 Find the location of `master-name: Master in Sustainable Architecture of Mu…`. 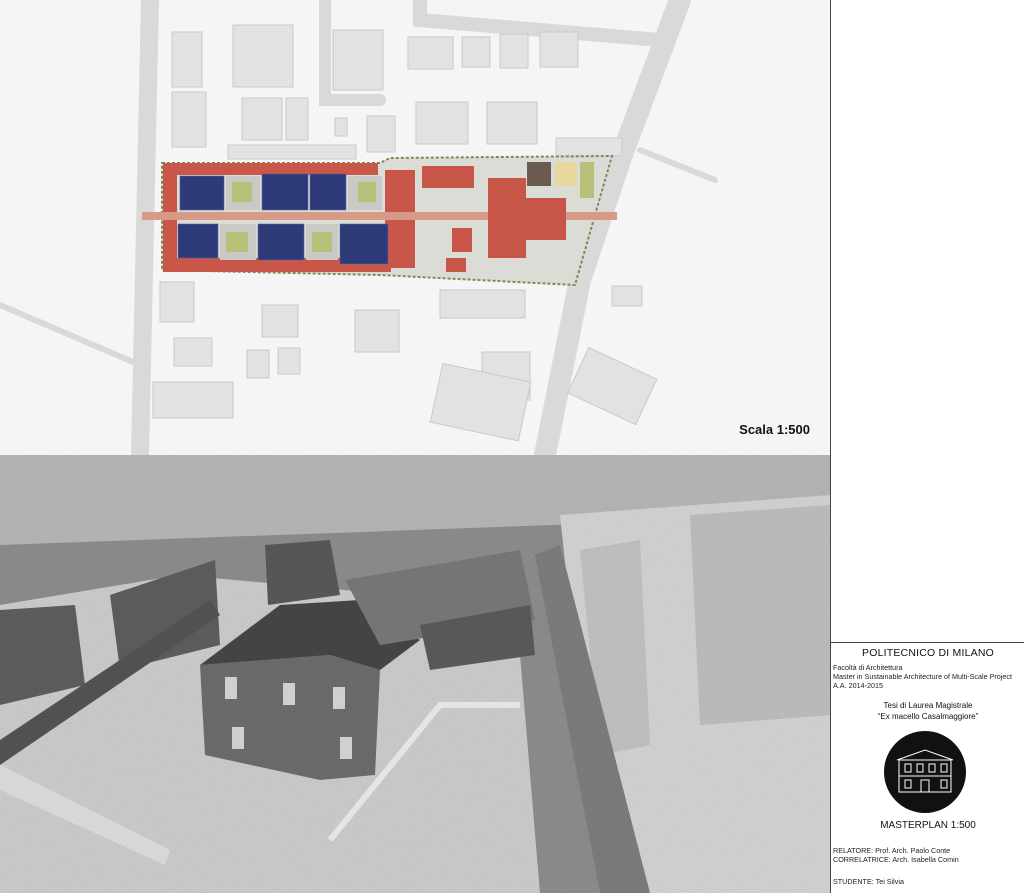

master-name: Master in Sustainable Architecture of Mu… is located at coordinates (922, 676).